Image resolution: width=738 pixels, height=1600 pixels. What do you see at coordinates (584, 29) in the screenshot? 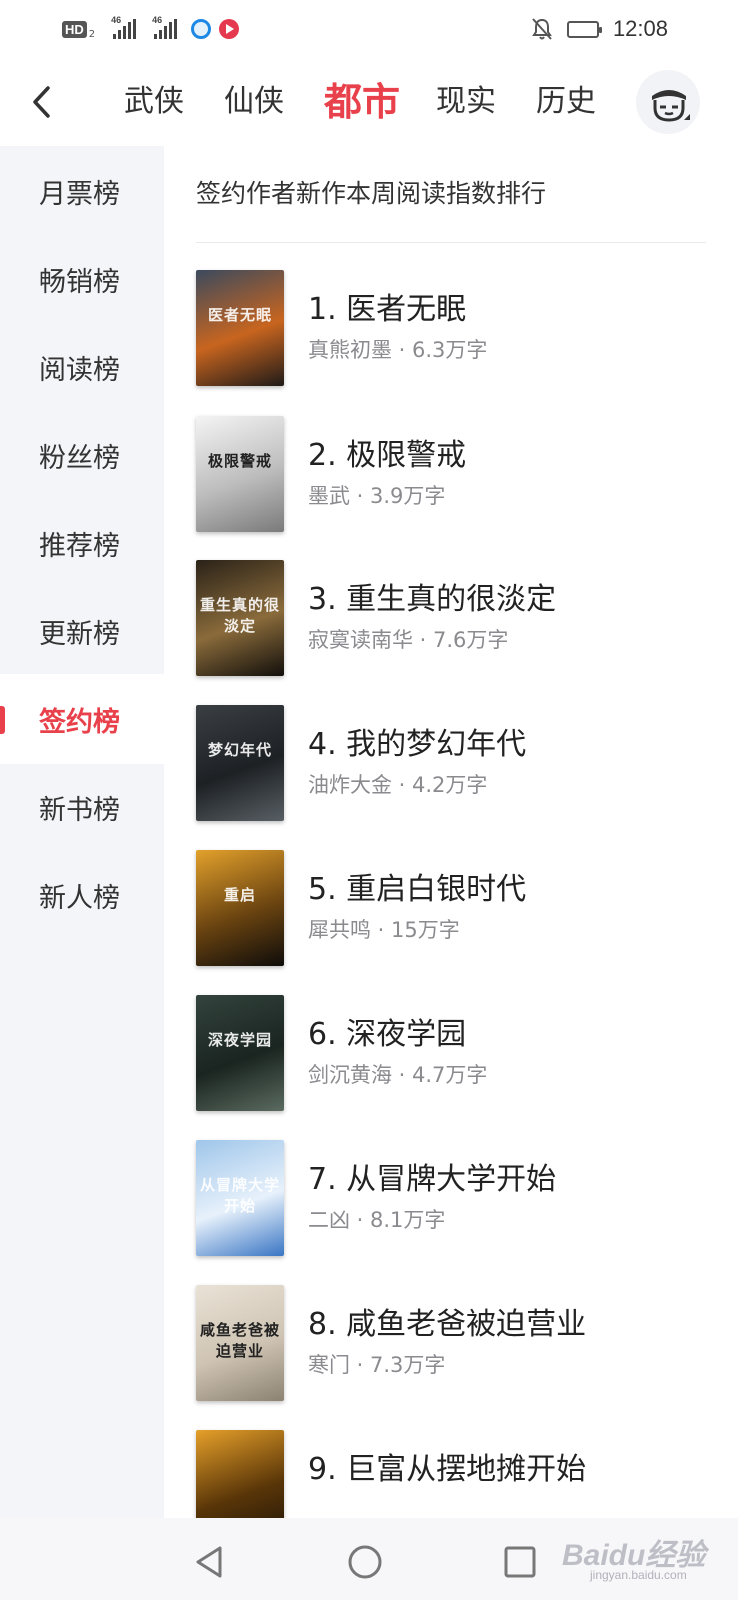
I see `battery-icon` at bounding box center [584, 29].